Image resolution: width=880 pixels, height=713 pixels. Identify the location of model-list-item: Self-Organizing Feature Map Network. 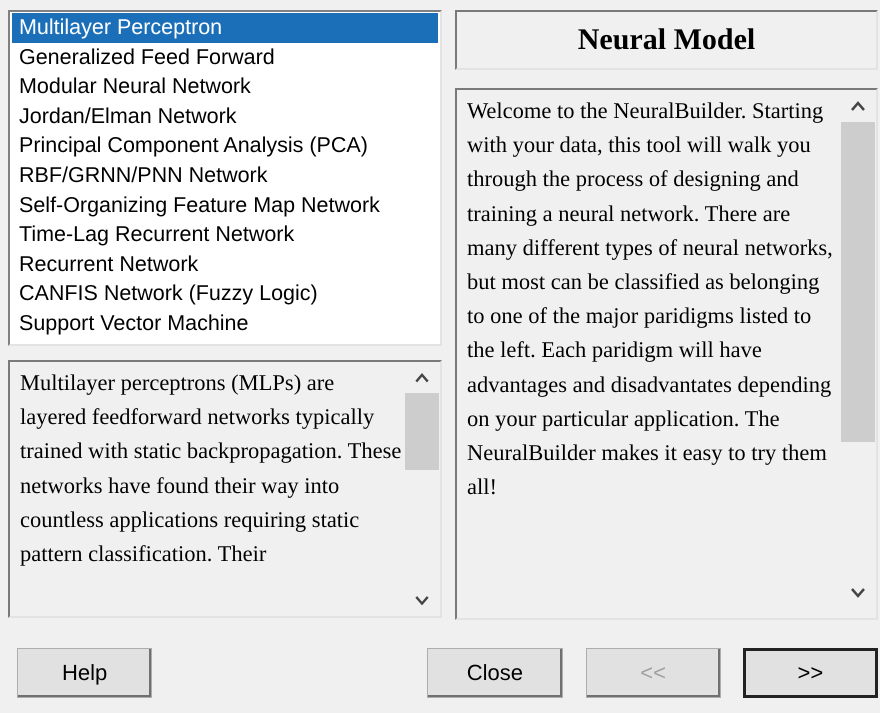
(225, 205).